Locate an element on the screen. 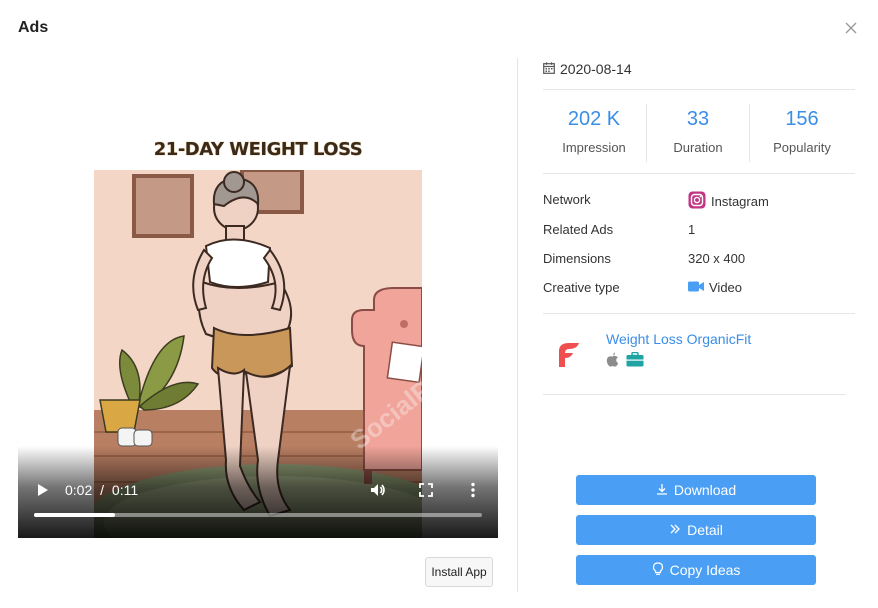  info-value-network: Instagram is located at coordinates (728, 201).